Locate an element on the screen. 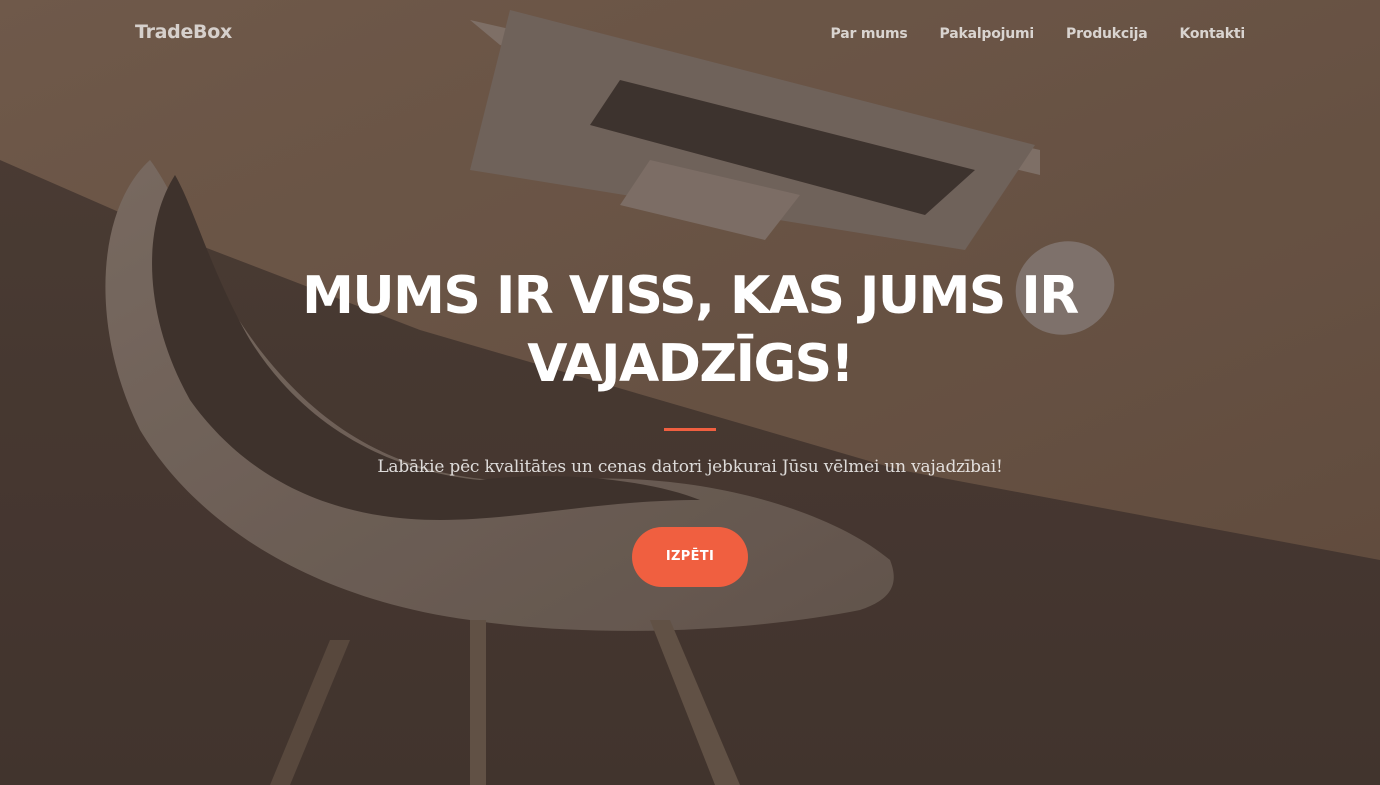 This screenshot has width=1380, height=785. nav-link-pakalpojumi: Pakalpojumi is located at coordinates (987, 34).